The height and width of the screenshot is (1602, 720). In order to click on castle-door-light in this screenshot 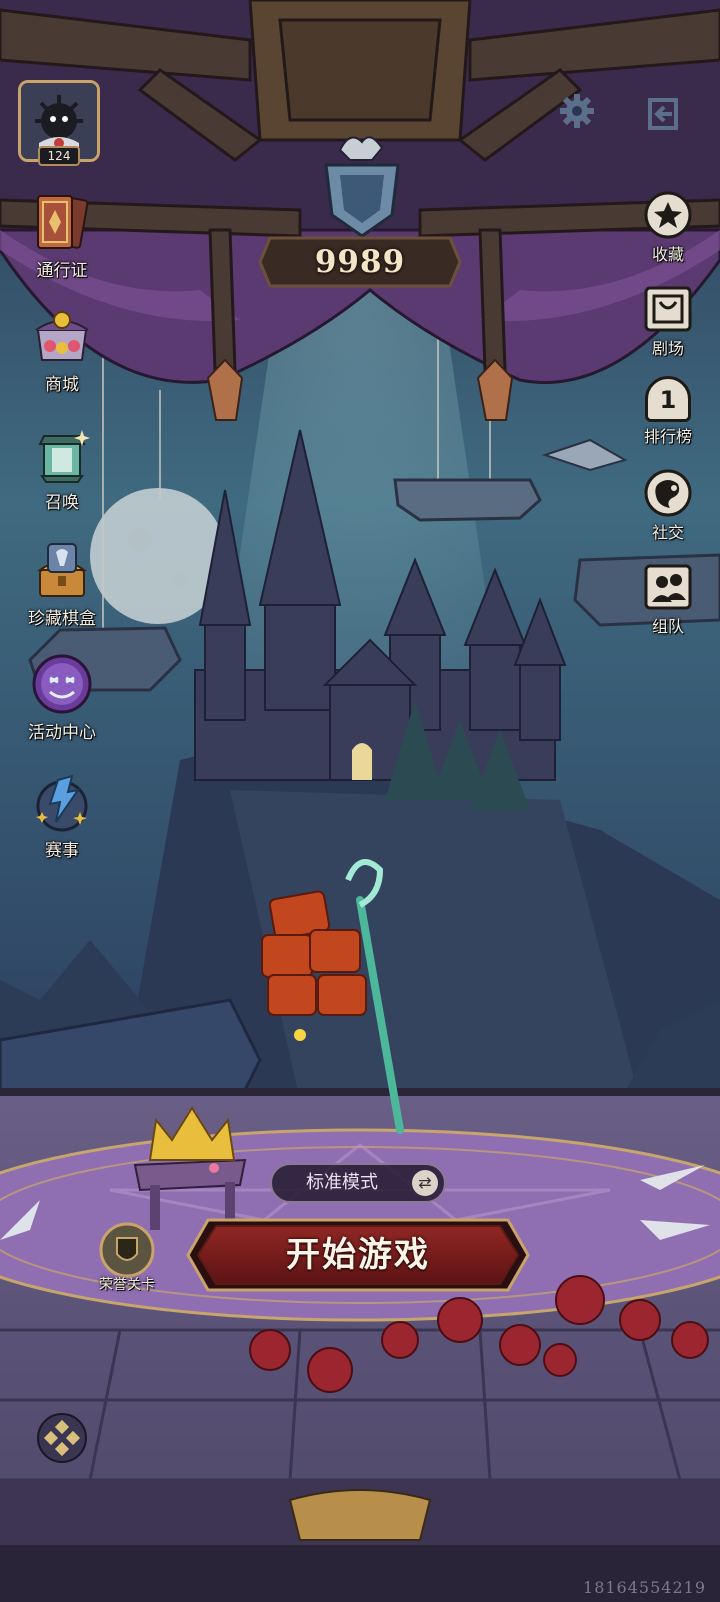, I will do `click(362, 761)`.